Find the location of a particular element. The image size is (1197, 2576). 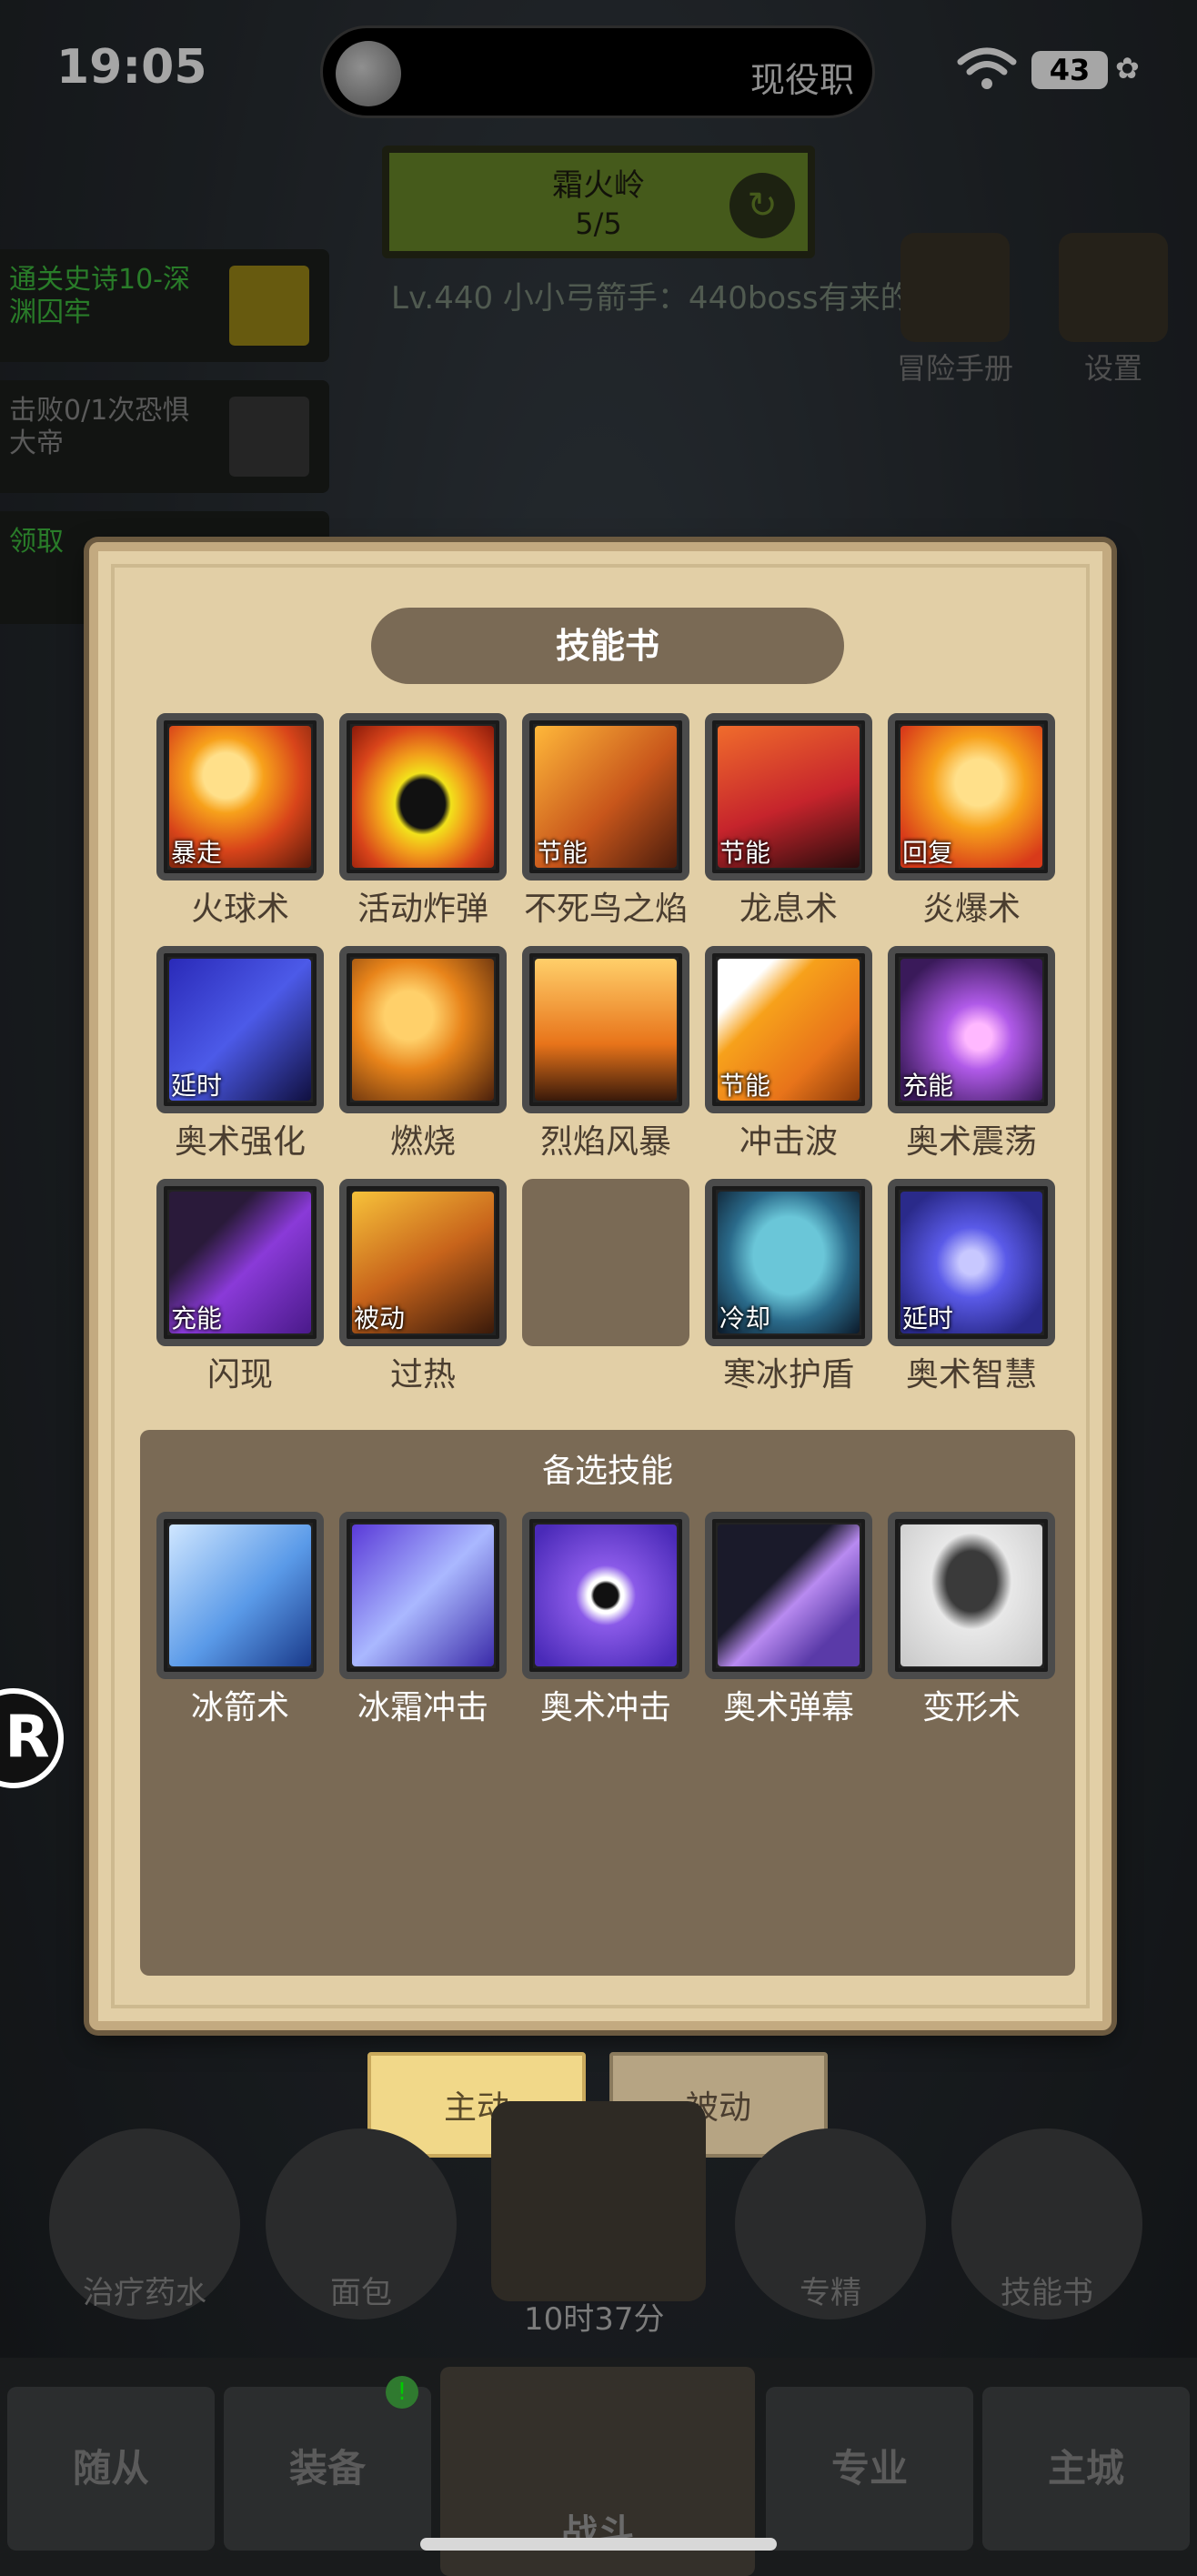

arcane-barrage-icon is located at coordinates (788, 1595).